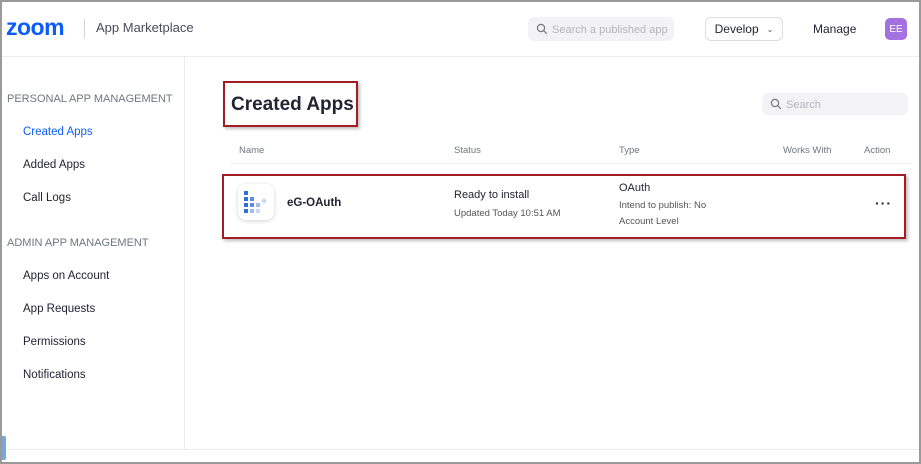 This screenshot has height=464, width=921. Describe the element at coordinates (90, 99) in the screenshot. I see `personal-section-title: PERSONAL APP MANAGEMENT` at that location.